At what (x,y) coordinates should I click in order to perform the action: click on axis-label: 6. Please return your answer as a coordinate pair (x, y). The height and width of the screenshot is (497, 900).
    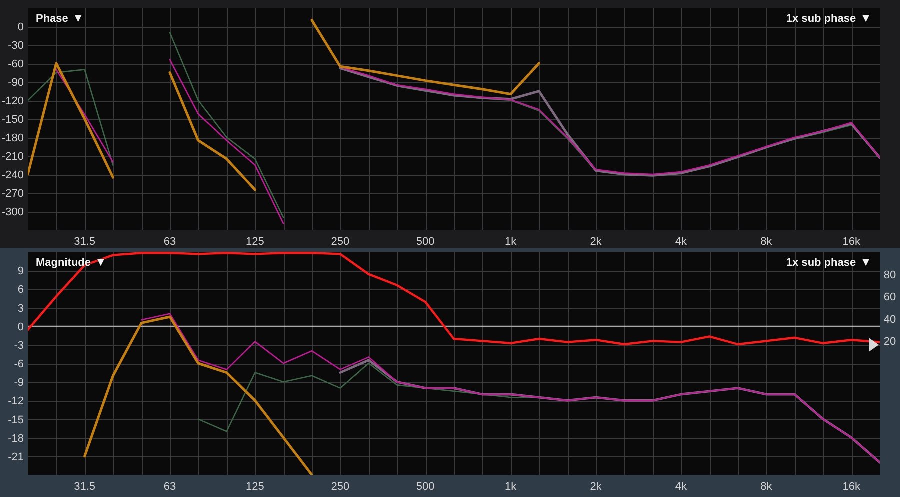
    Looking at the image, I should click on (21, 290).